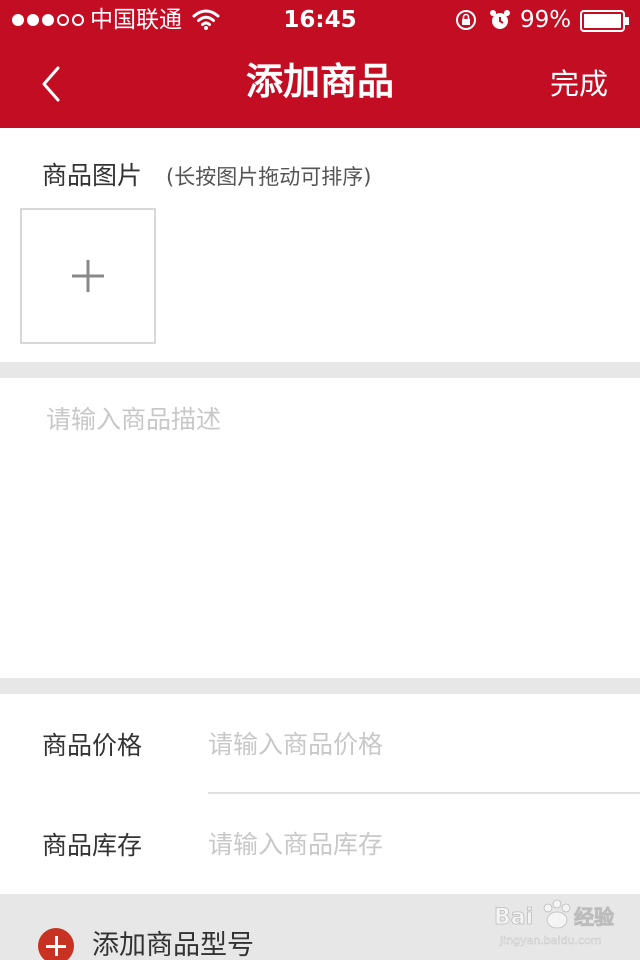  I want to click on add-model-button: 添加商品型号, so click(146, 943).